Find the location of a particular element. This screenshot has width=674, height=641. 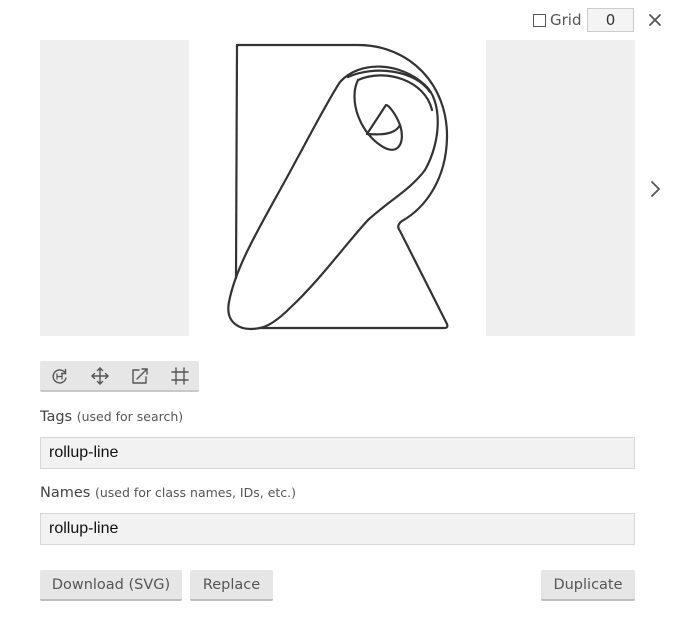

download-svg-button: Download (SVG) is located at coordinates (111, 585).